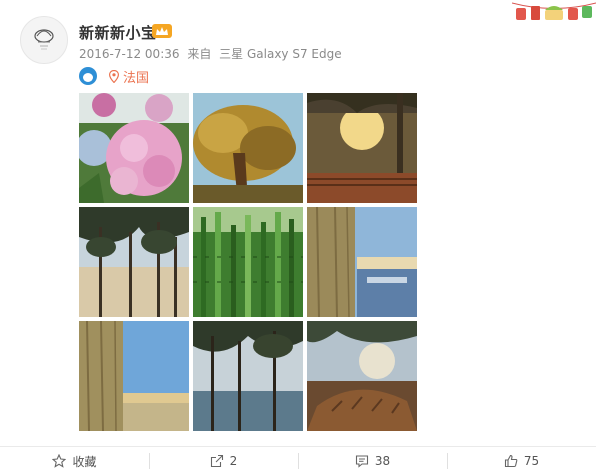  Describe the element at coordinates (362, 461) in the screenshot. I see `comment-icon` at that location.